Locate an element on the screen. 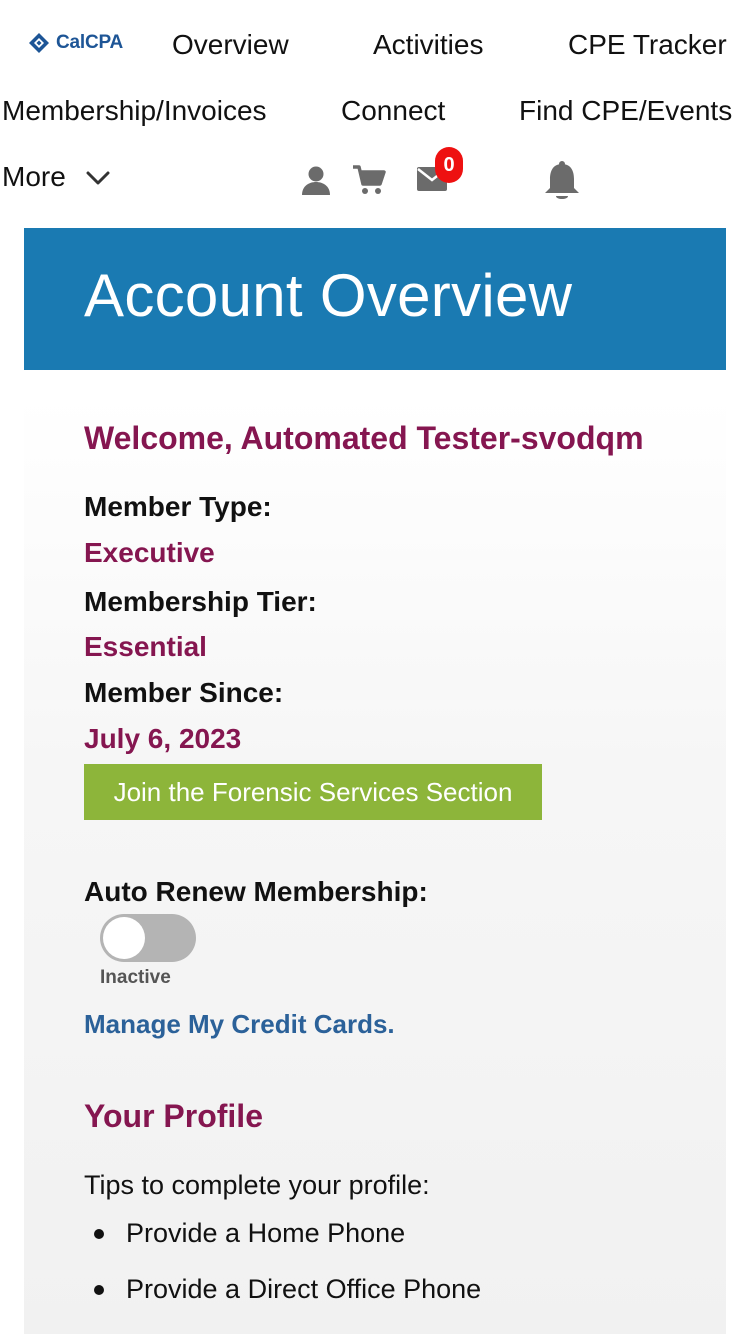  nav-membership-invoices: Membership/Invoices is located at coordinates (134, 111).